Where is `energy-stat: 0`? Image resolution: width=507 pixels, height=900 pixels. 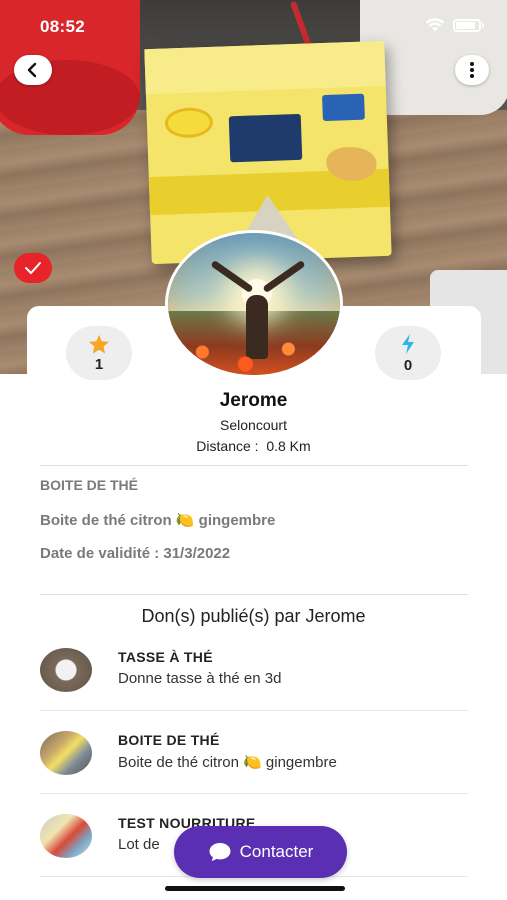
energy-stat: 0 is located at coordinates (408, 353).